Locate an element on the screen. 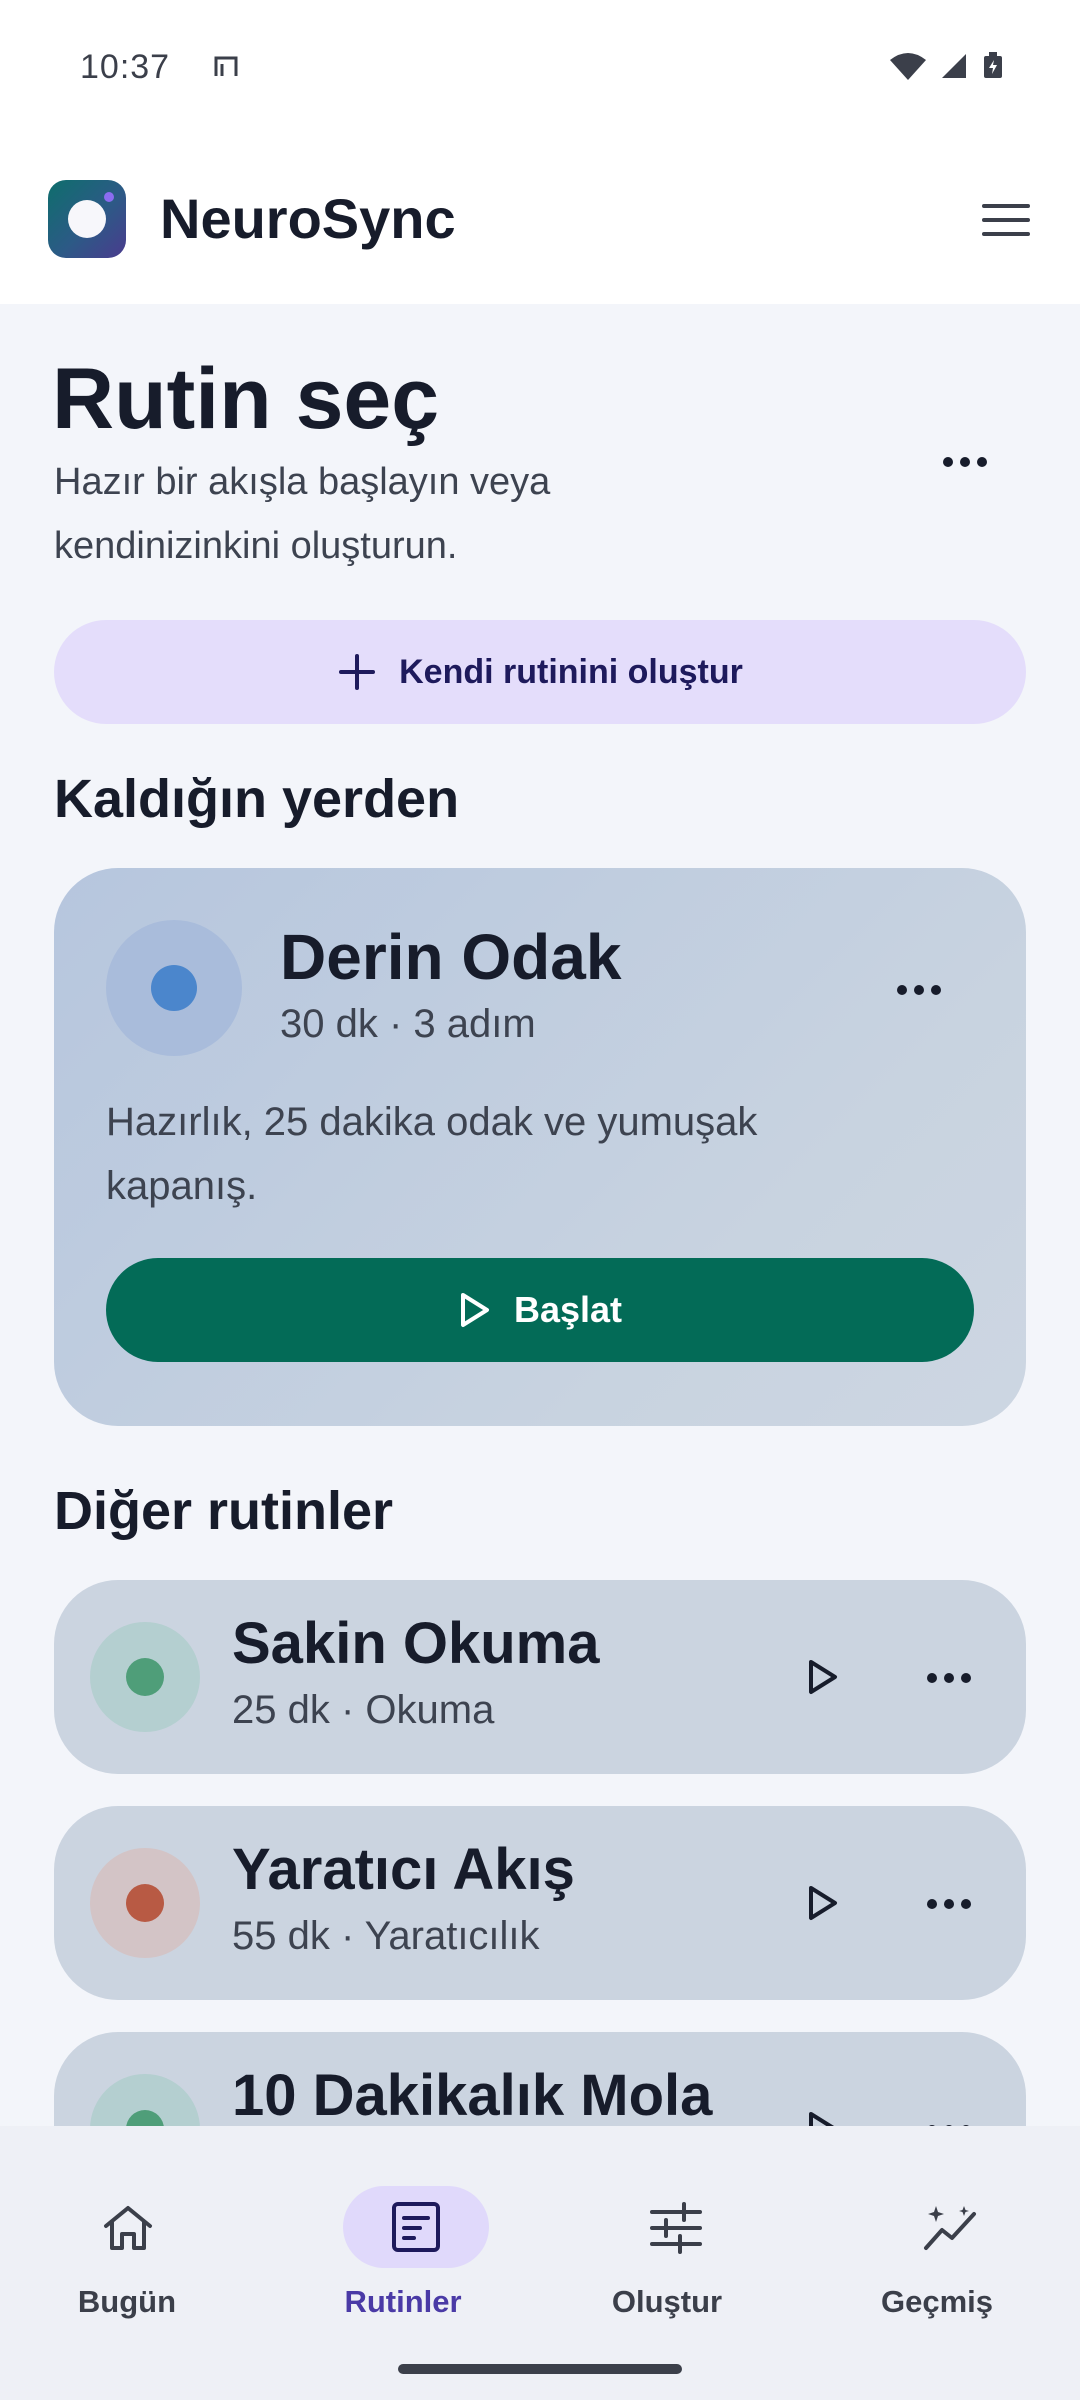 The width and height of the screenshot is (1080, 2400). nav-label: Rutinler is located at coordinates (403, 2301).